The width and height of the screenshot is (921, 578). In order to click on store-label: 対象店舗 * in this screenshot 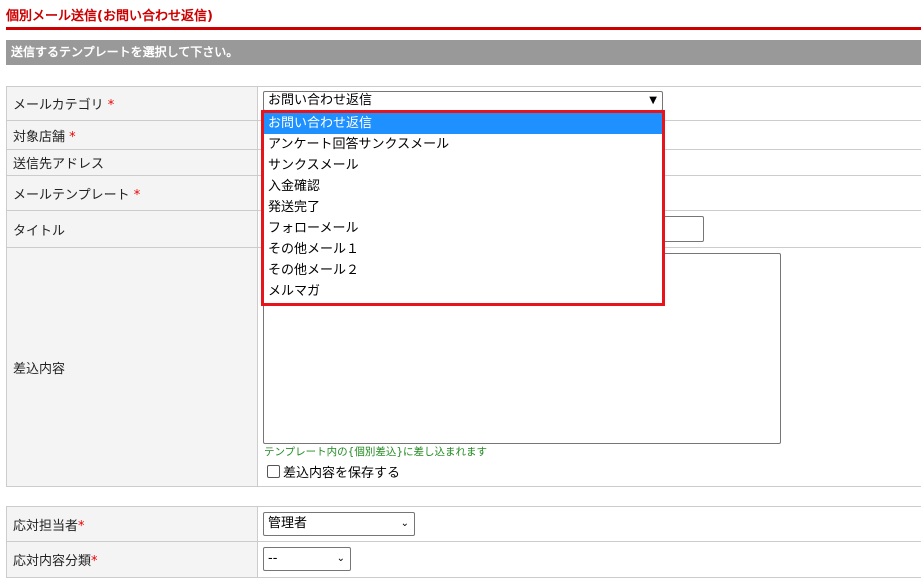, I will do `click(132, 135)`.